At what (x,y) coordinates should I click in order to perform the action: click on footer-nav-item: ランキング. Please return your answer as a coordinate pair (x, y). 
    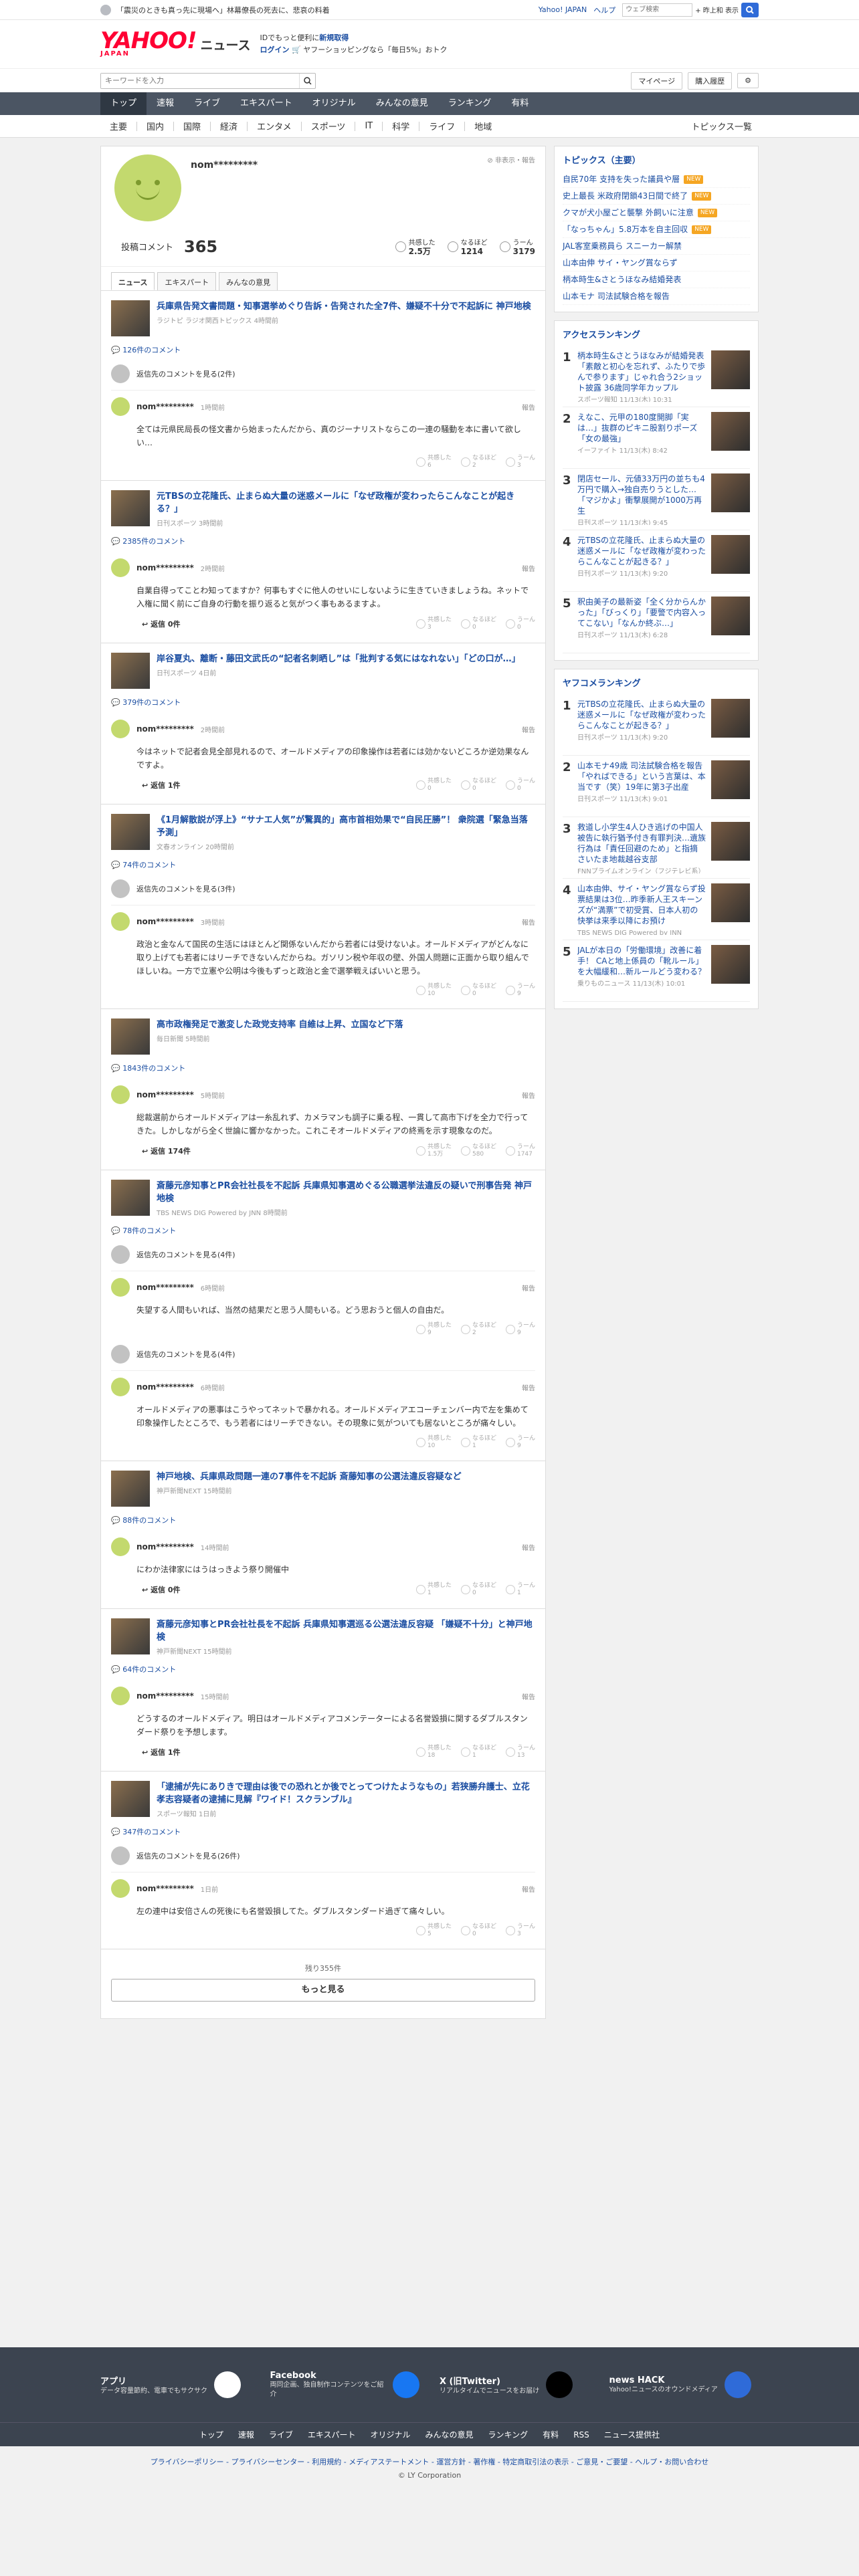
    Looking at the image, I should click on (509, 2434).